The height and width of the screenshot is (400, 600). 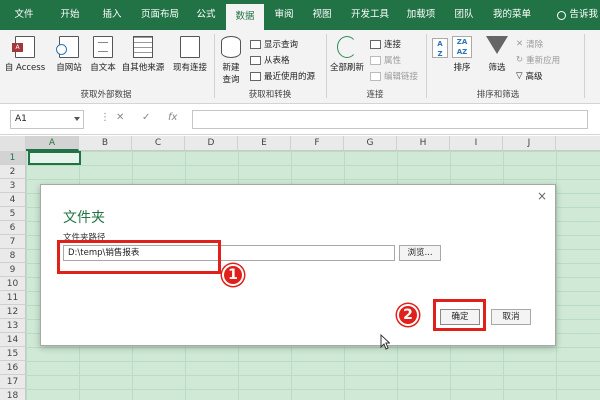 What do you see at coordinates (211, 143) in the screenshot?
I see `column-header: D` at bounding box center [211, 143].